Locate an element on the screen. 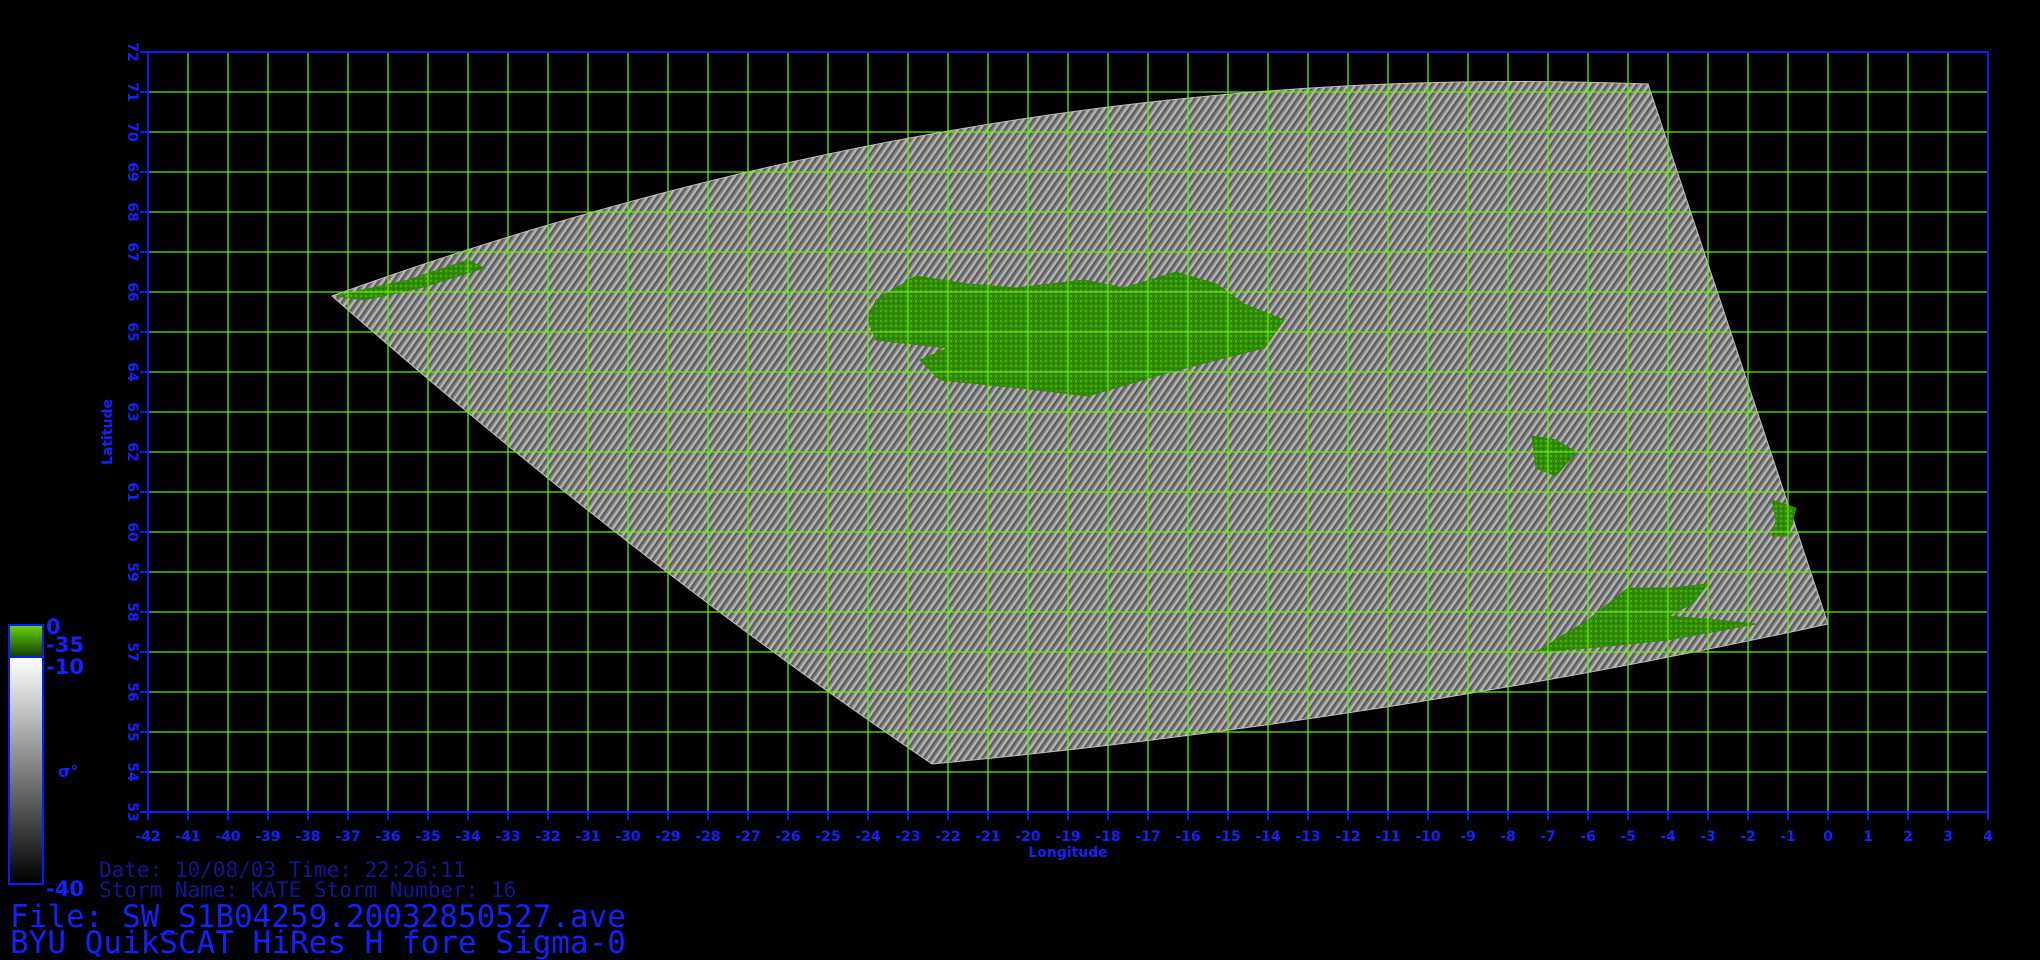 This screenshot has height=960, width=2040. longitude-tick-label: -39 is located at coordinates (267, 837).